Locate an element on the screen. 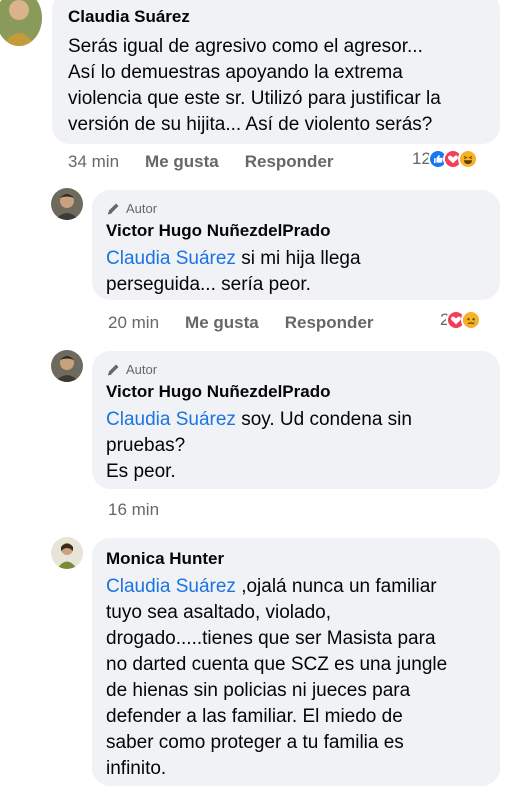 The height and width of the screenshot is (792, 516). comment-line: soy. Ud condena sin is located at coordinates (323, 419).